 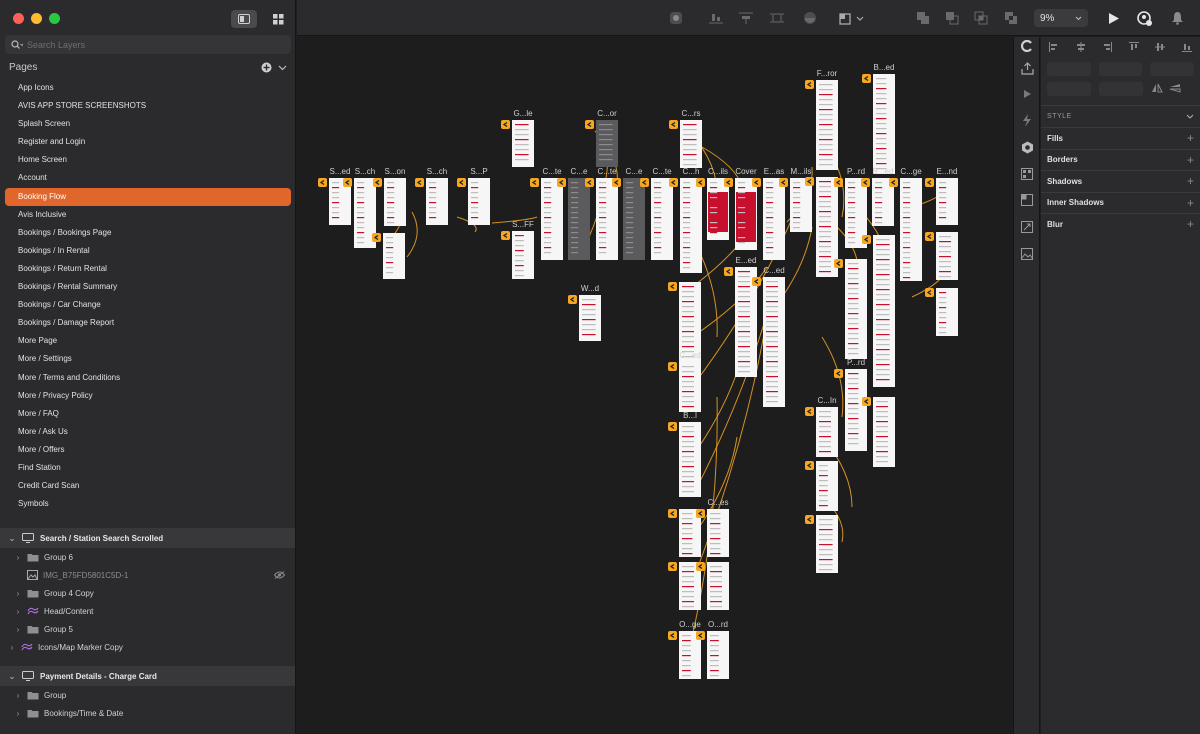 What do you see at coordinates (1069, 69) in the screenshot?
I see `x-position-field` at bounding box center [1069, 69].